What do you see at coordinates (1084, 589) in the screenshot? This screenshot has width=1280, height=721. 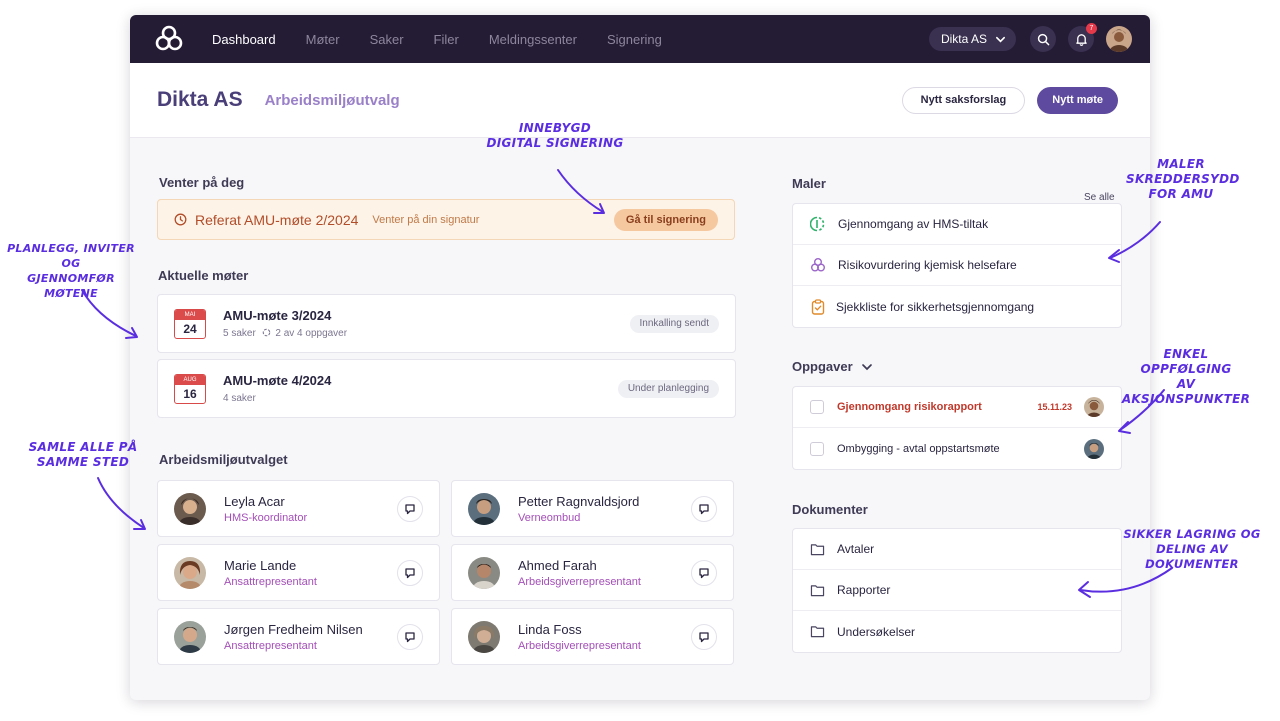 I see `arrow-head` at bounding box center [1084, 589].